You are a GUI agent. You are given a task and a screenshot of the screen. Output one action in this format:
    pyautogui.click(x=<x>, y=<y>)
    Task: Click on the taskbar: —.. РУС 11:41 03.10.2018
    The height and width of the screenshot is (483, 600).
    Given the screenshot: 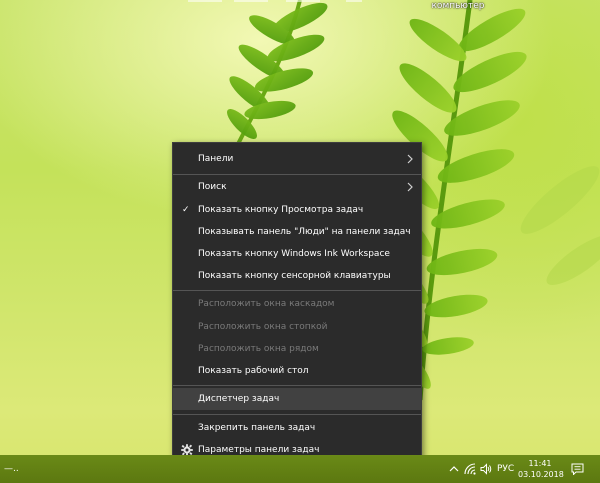 What is the action you would take?
    pyautogui.click(x=300, y=469)
    